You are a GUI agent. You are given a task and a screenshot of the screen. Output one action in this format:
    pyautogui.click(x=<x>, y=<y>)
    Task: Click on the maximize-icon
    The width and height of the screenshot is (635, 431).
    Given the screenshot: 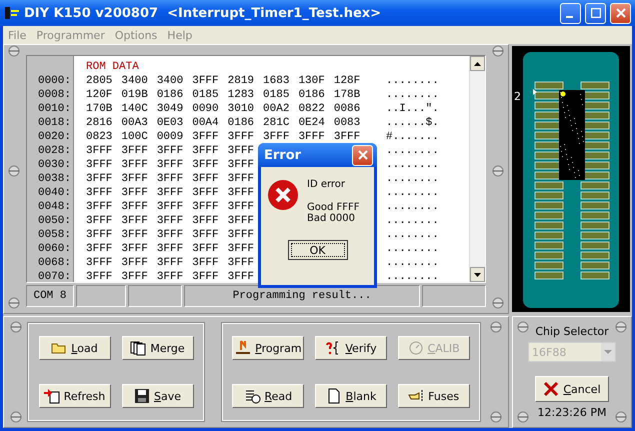 What is the action you would take?
    pyautogui.click(x=595, y=13)
    